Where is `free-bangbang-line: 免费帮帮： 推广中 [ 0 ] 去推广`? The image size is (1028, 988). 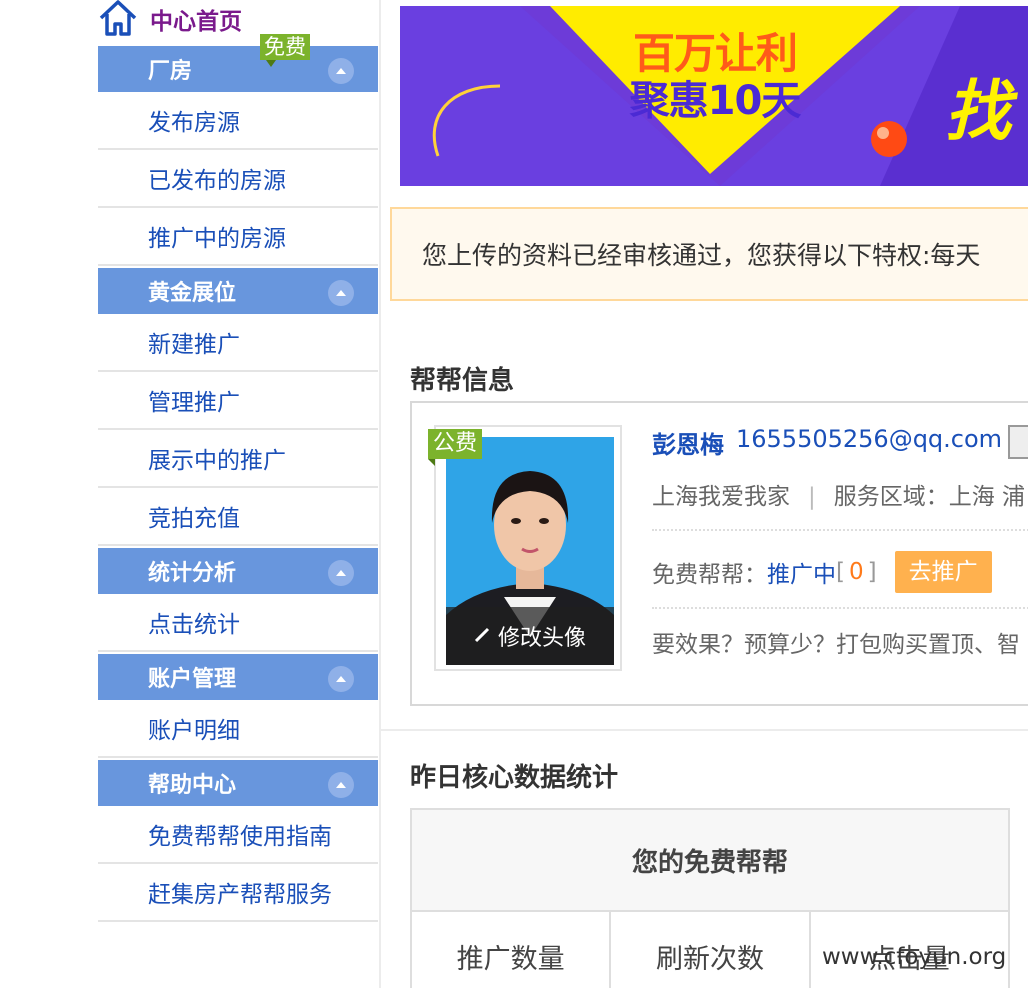
free-bangbang-line: 免费帮帮： 推广中 [ 0 ] 去推广 is located at coordinates (822, 572).